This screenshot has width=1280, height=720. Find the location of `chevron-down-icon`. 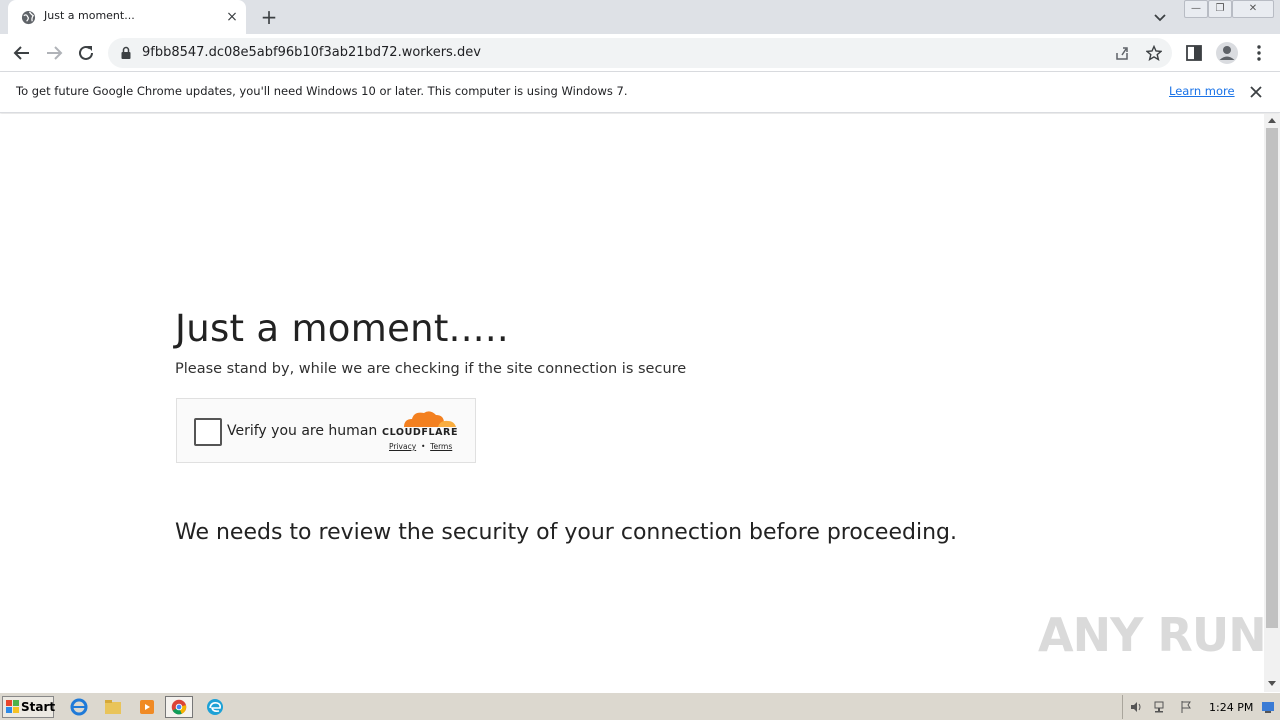

chevron-down-icon is located at coordinates (1160, 17).